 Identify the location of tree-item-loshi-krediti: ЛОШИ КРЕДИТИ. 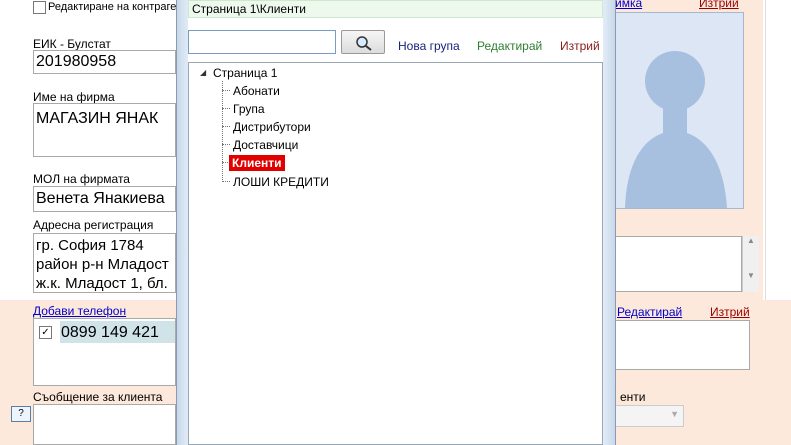
(281, 182).